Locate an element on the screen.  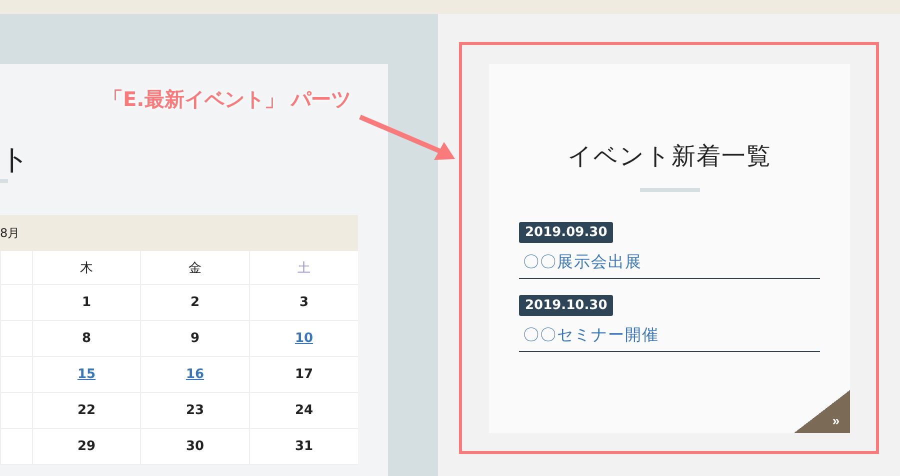
more-button: » is located at coordinates (822, 411).